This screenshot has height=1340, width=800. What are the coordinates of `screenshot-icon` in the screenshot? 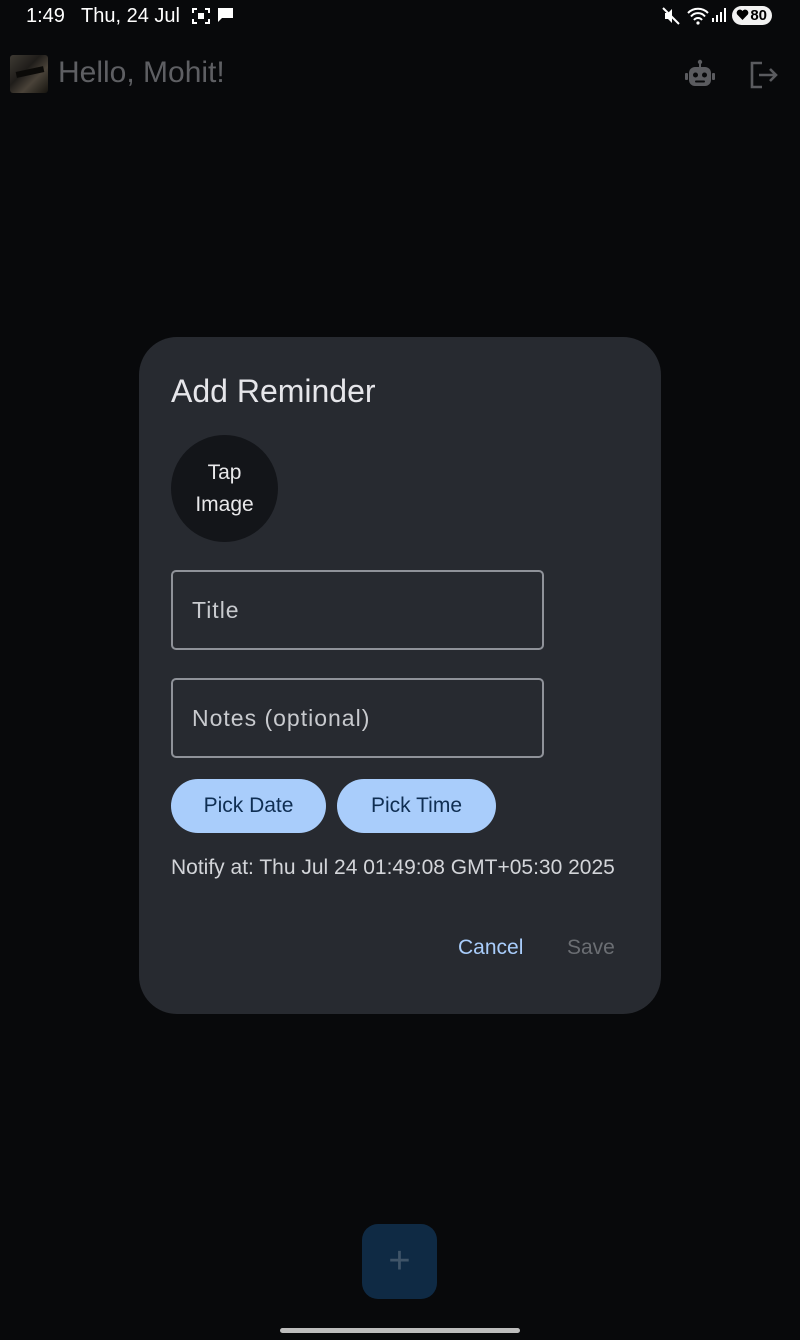 It's located at (201, 18).